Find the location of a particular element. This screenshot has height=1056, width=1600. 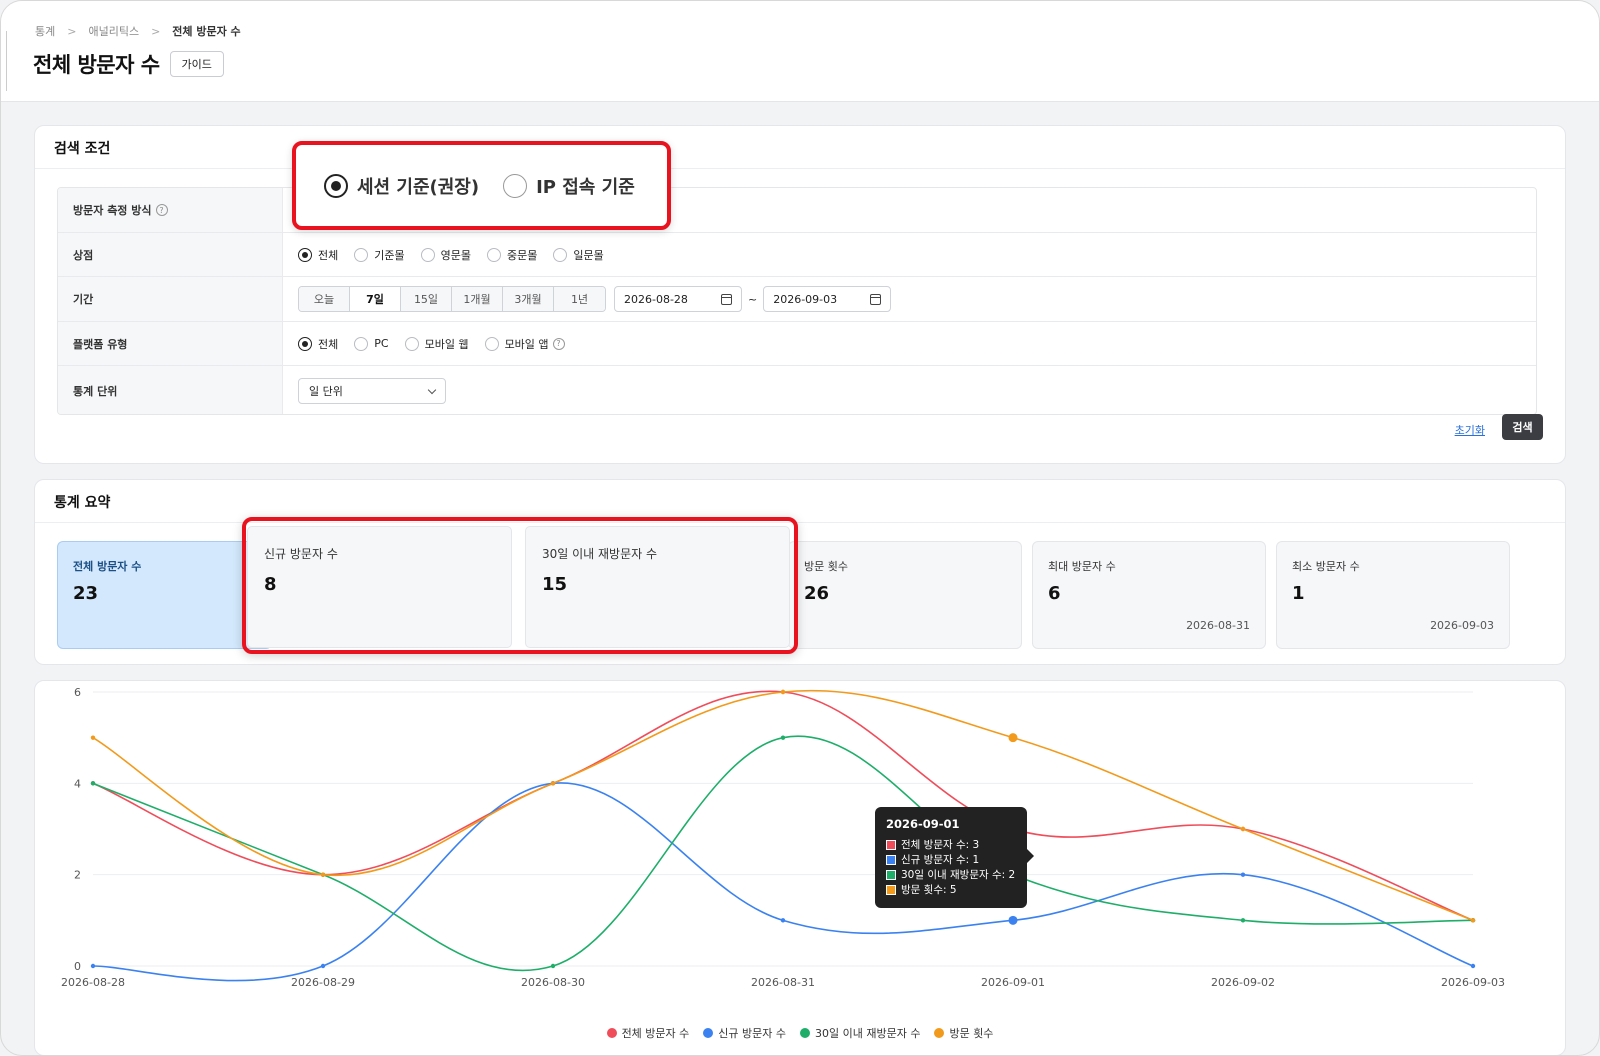

tooltip-row: 방문 횟수: 5 is located at coordinates (951, 889).